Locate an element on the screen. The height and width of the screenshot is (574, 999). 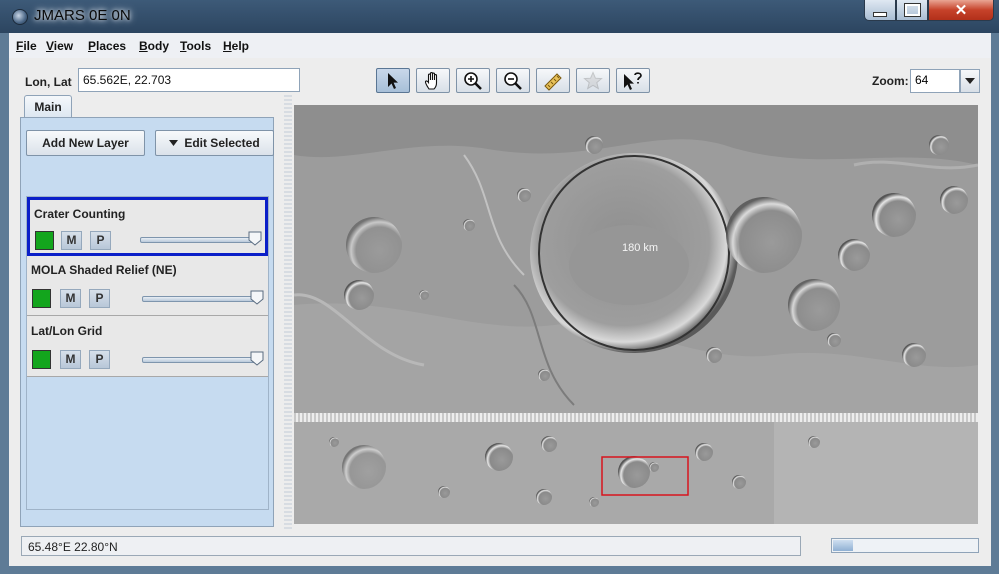
panner-view is located at coordinates (636, 473).